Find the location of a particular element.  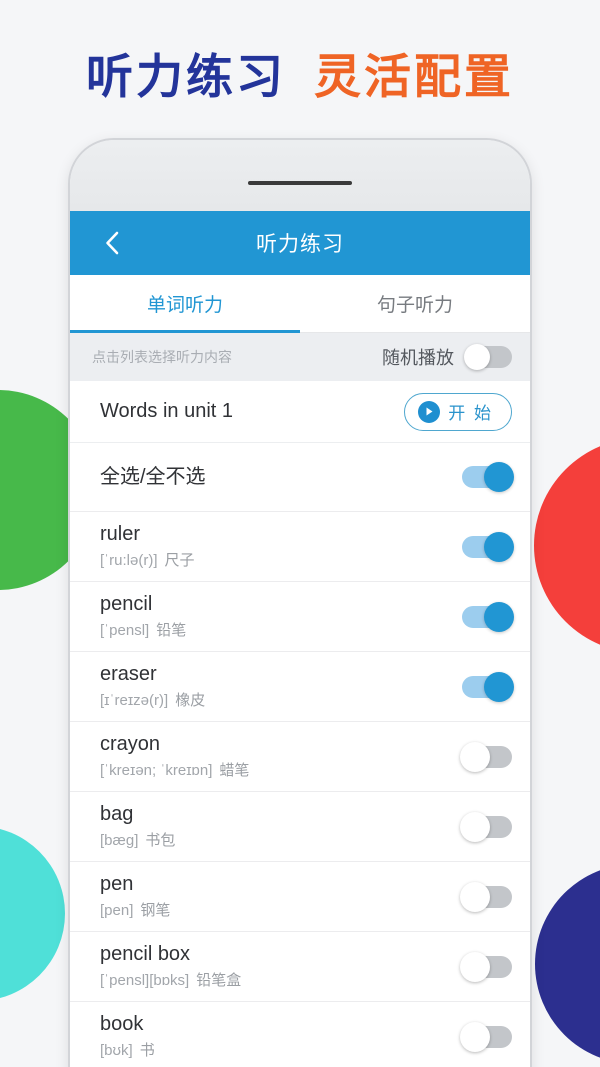

word-label: book is located at coordinates (122, 1023).